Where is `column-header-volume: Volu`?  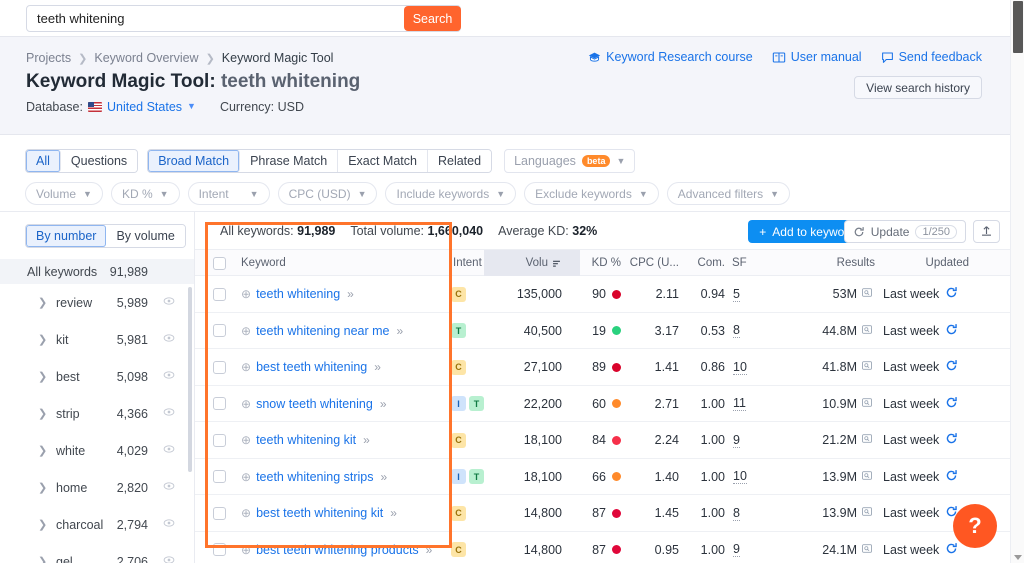 column-header-volume: Volu is located at coordinates (523, 263).